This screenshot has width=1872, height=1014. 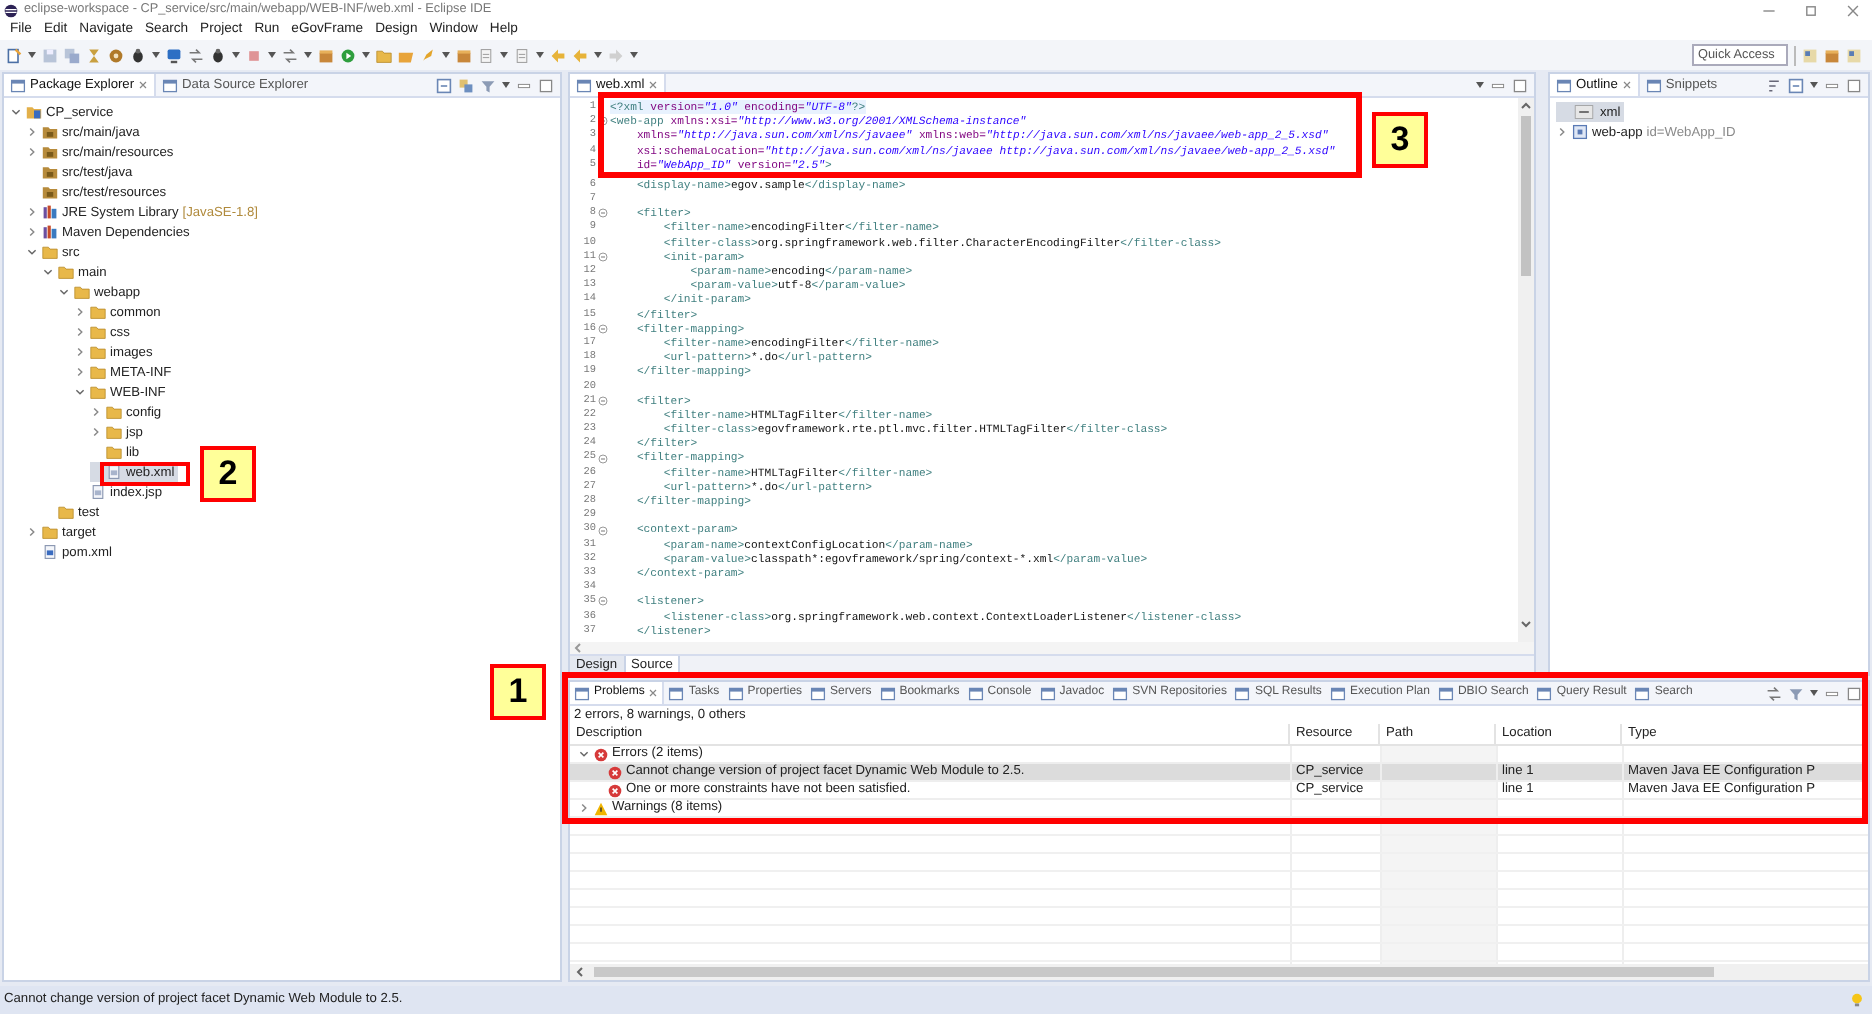 I want to click on callout-number: 2, so click(x=228, y=474).